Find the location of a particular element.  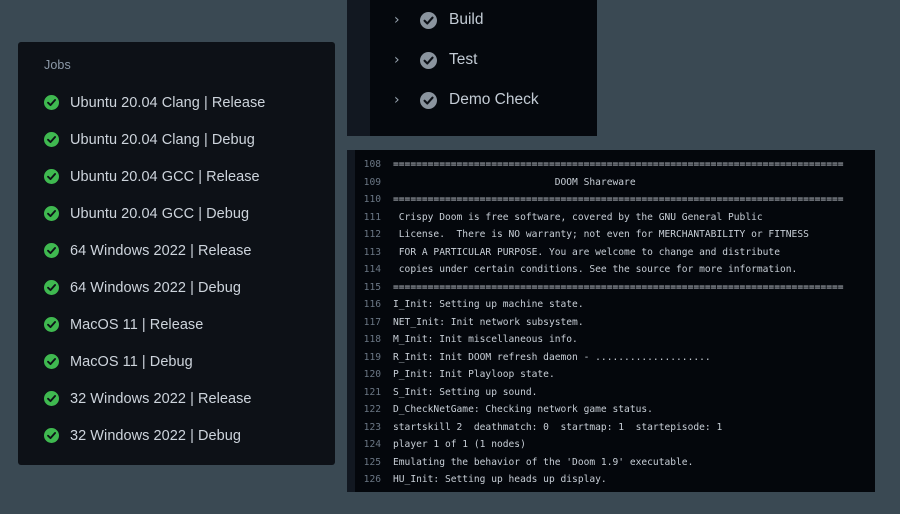

job-list-item: MacOS 11 | Release is located at coordinates (176, 324).